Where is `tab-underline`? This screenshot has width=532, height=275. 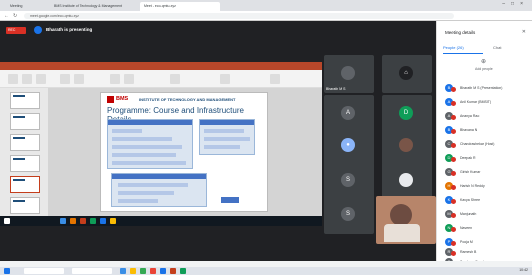
tab-underline is located at coordinates (463, 53).